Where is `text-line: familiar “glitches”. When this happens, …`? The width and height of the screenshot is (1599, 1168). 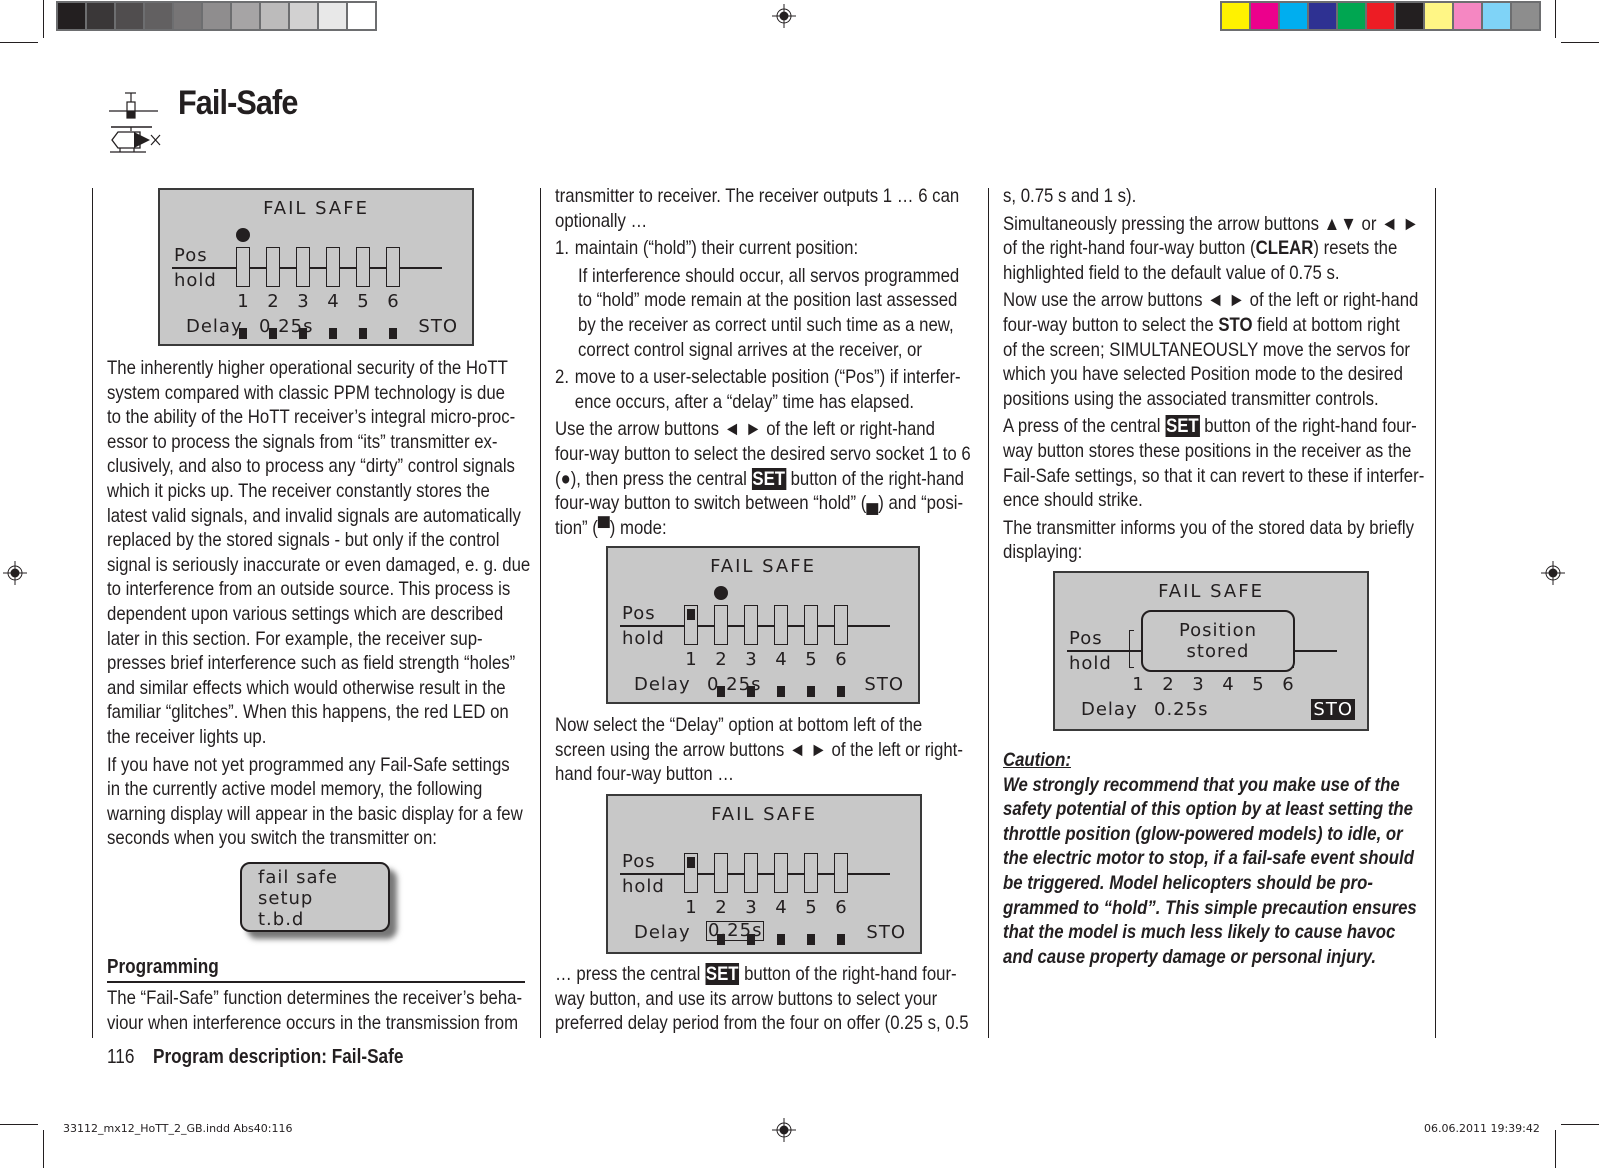 text-line: familiar “glitches”. When this happens, … is located at coordinates (308, 712).